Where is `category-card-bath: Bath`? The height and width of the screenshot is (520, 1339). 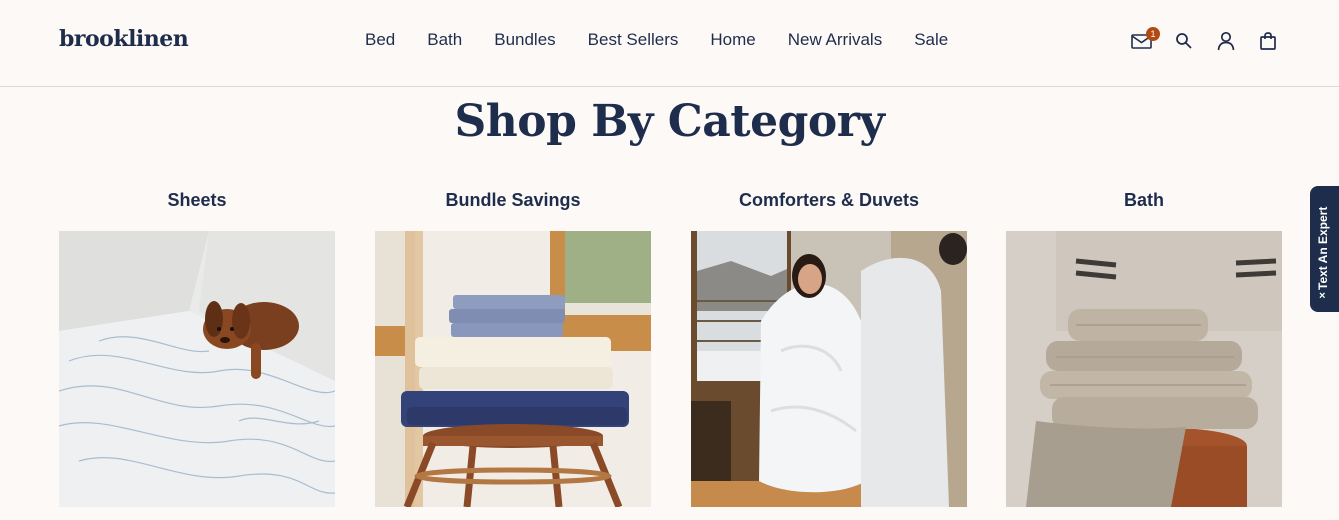 category-card-bath: Bath is located at coordinates (1144, 348).